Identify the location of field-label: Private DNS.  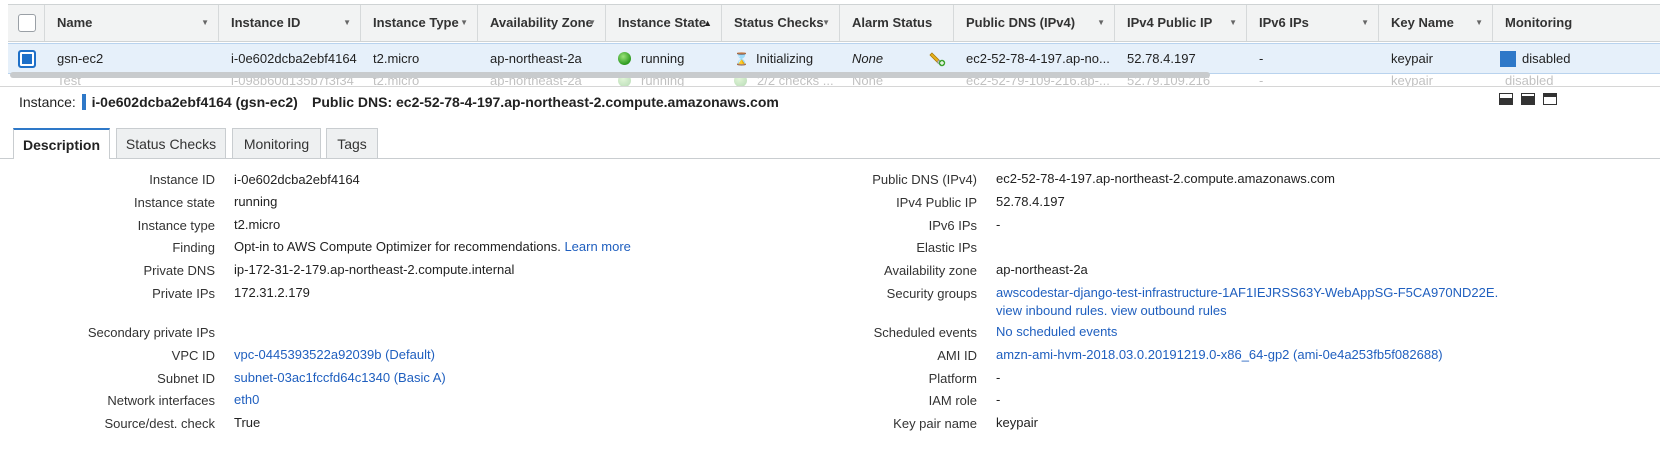
(179, 270).